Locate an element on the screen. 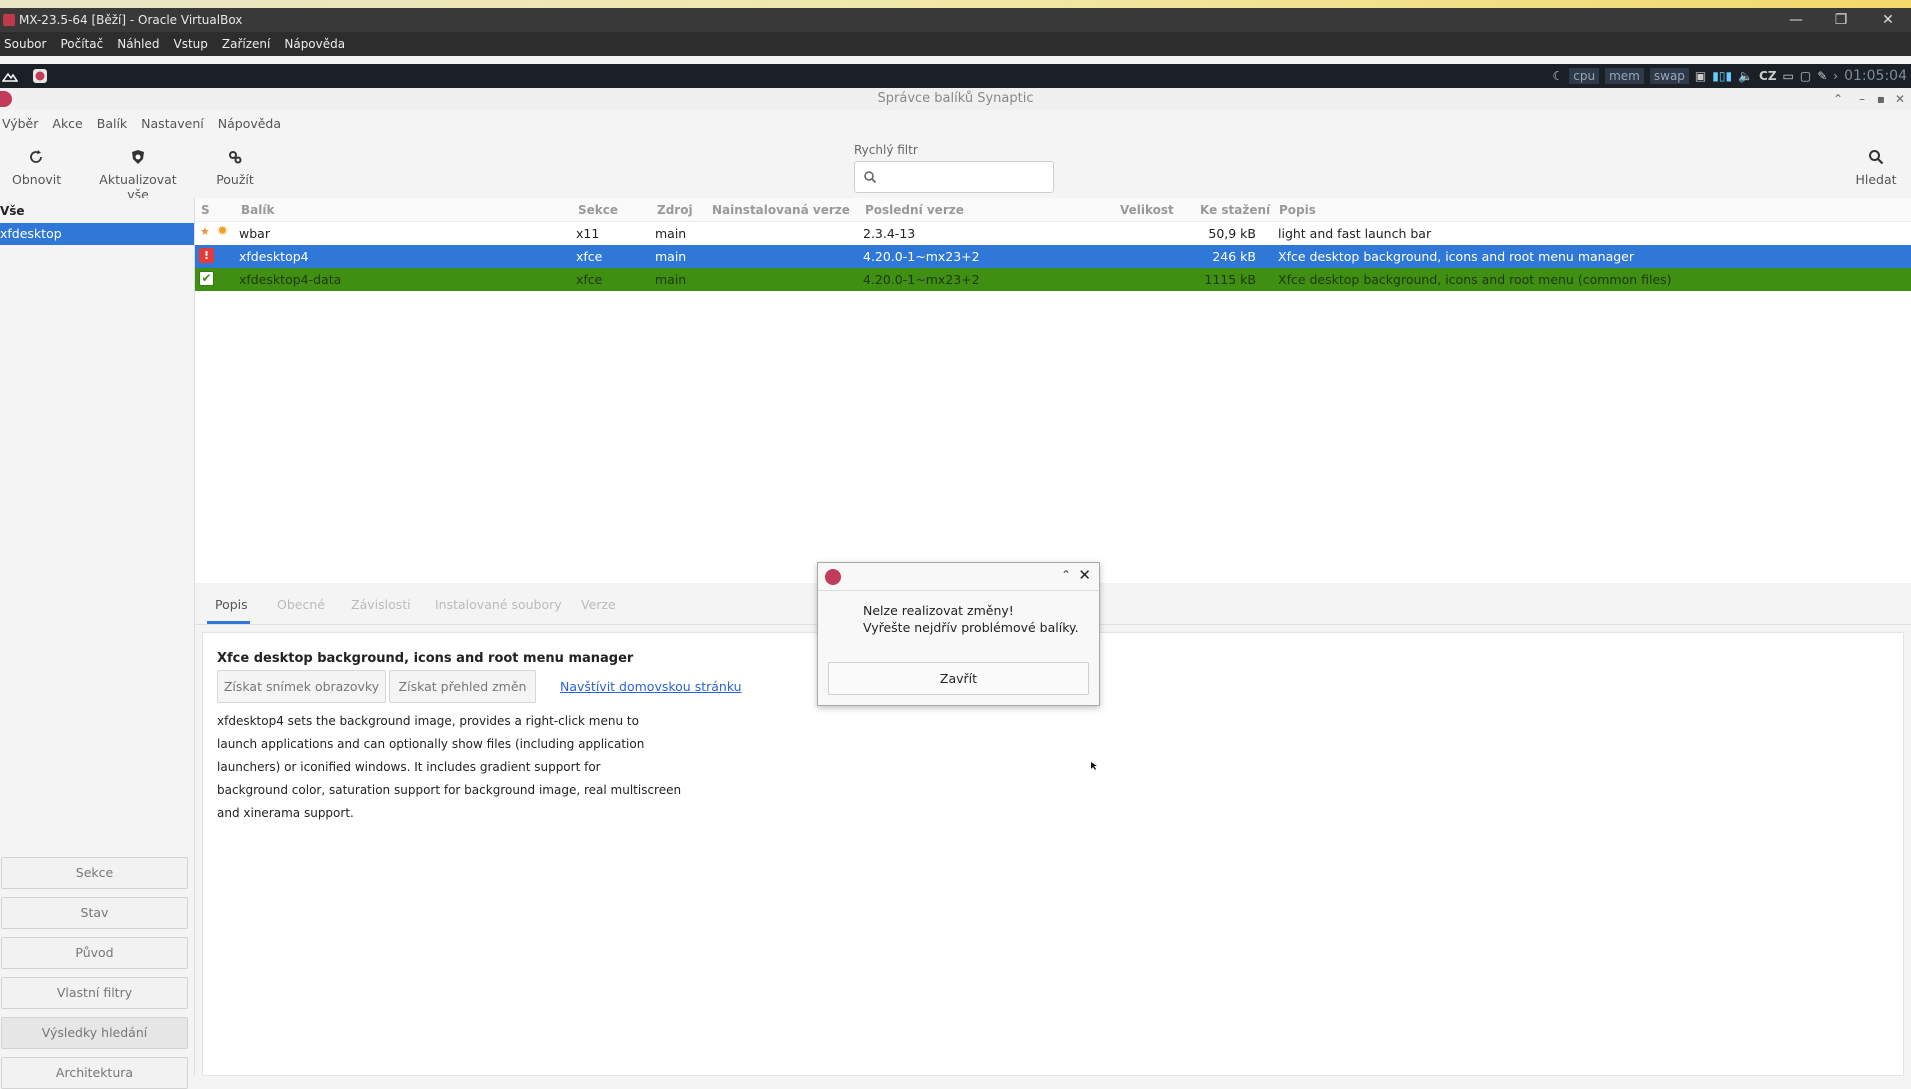  host-menu-pocitac: Počítač is located at coordinates (81, 44).